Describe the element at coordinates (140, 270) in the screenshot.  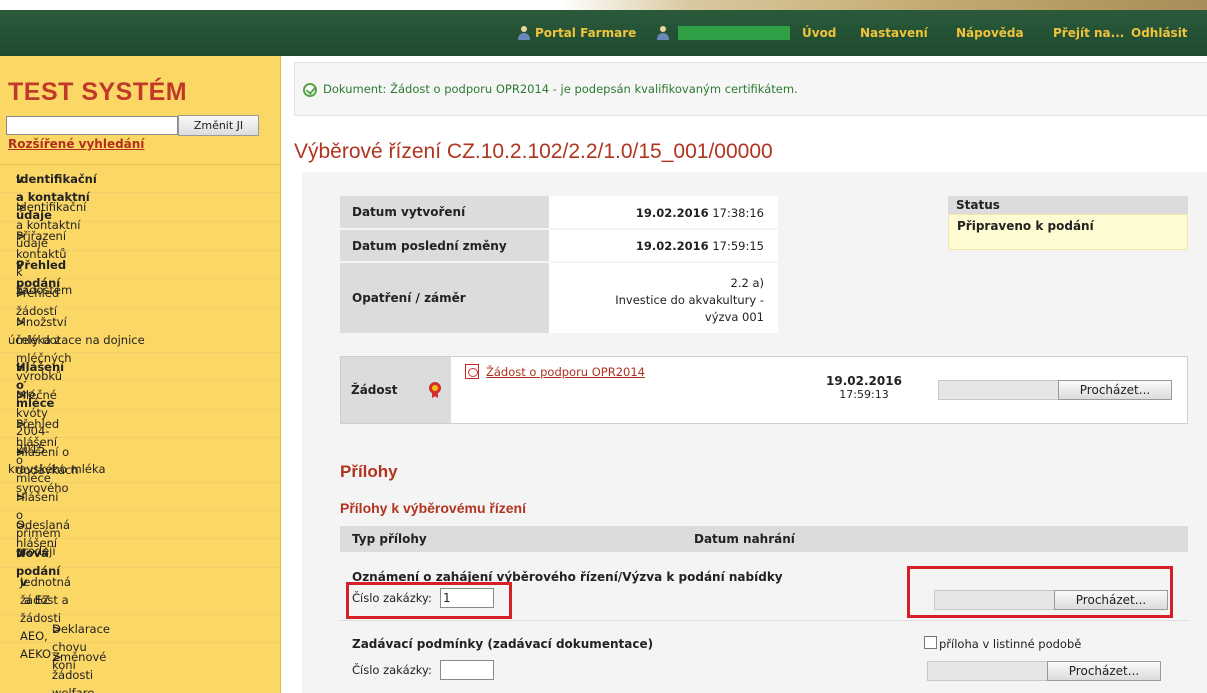
I see `sidebar-section-prehled-podani: v Přehled podání` at that location.